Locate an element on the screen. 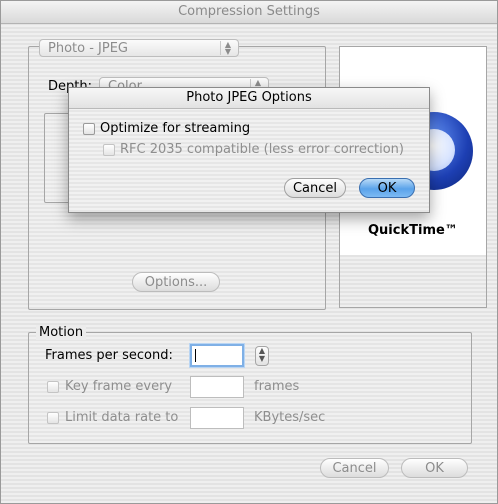 The image size is (498, 504). fps-label: Frames per second: is located at coordinates (109, 355).